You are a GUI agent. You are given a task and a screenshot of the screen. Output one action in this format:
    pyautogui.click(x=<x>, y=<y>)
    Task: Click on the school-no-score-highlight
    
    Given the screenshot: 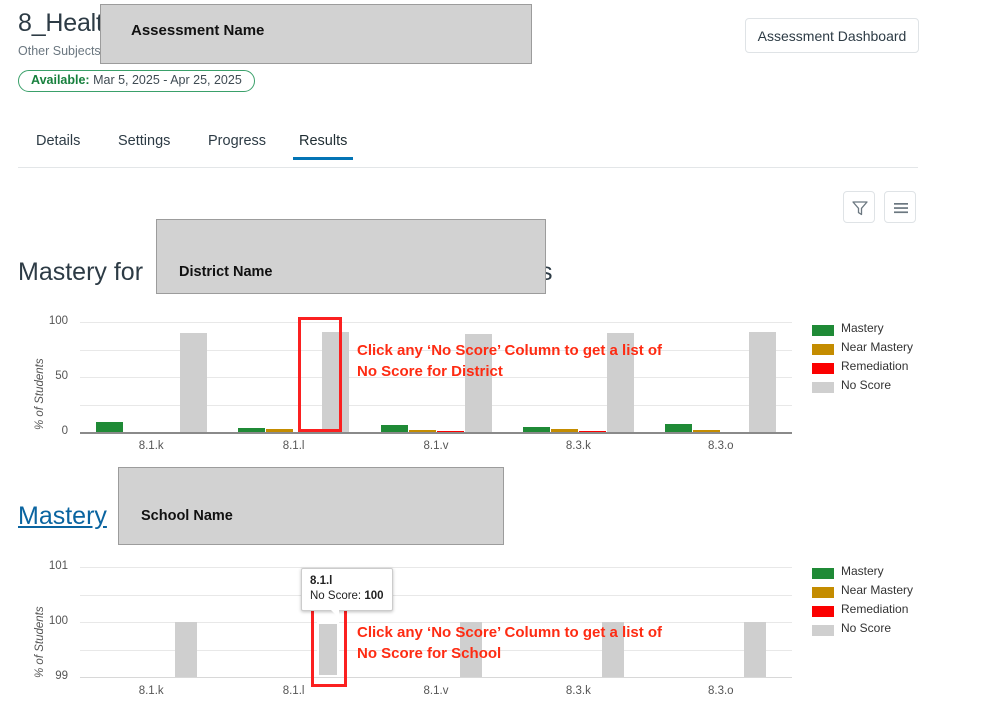 What is the action you would take?
    pyautogui.click(x=329, y=644)
    